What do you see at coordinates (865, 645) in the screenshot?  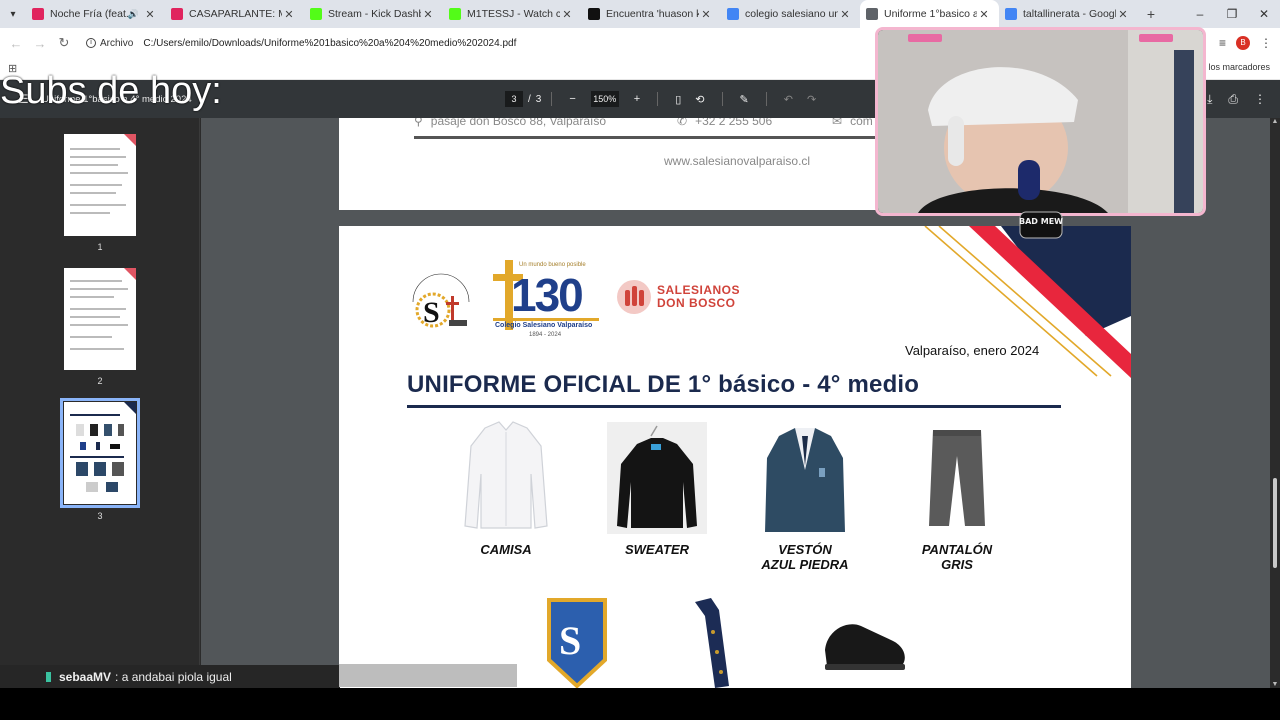 I see `shoe-shape` at bounding box center [865, 645].